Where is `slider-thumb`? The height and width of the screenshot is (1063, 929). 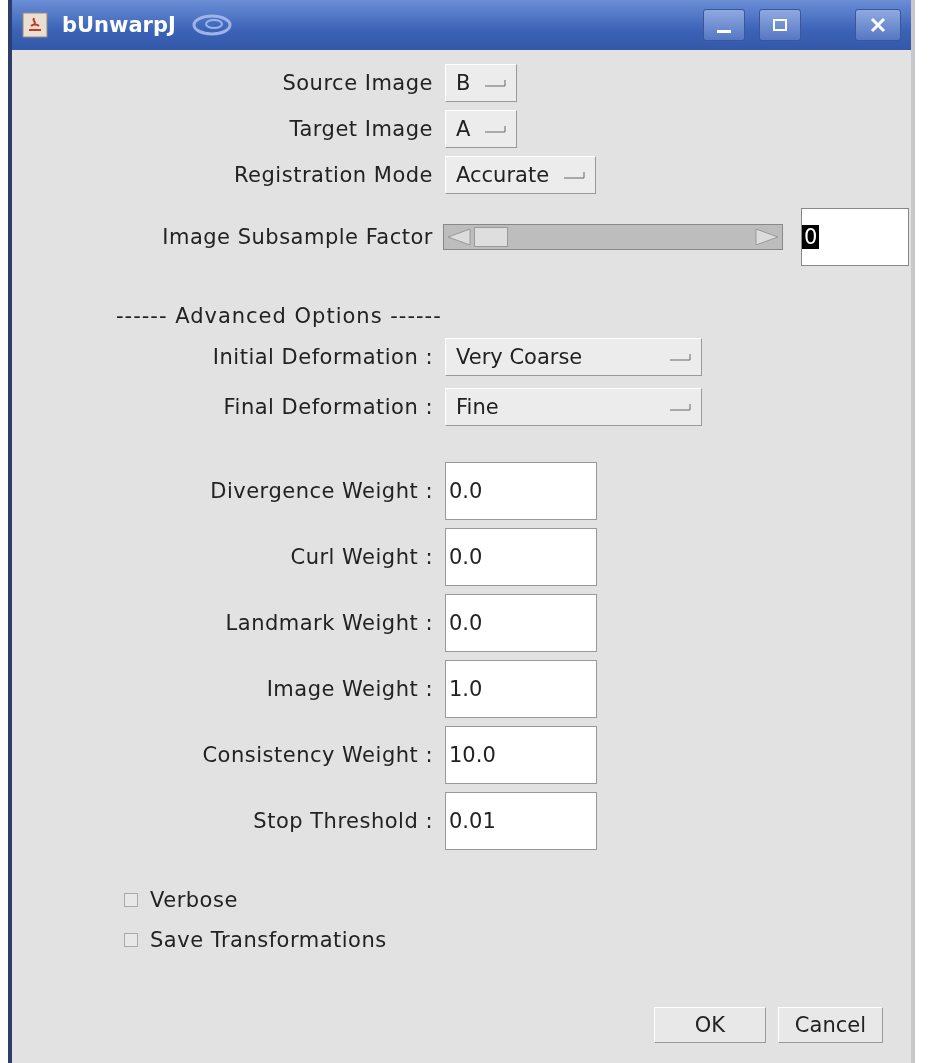 slider-thumb is located at coordinates (491, 237).